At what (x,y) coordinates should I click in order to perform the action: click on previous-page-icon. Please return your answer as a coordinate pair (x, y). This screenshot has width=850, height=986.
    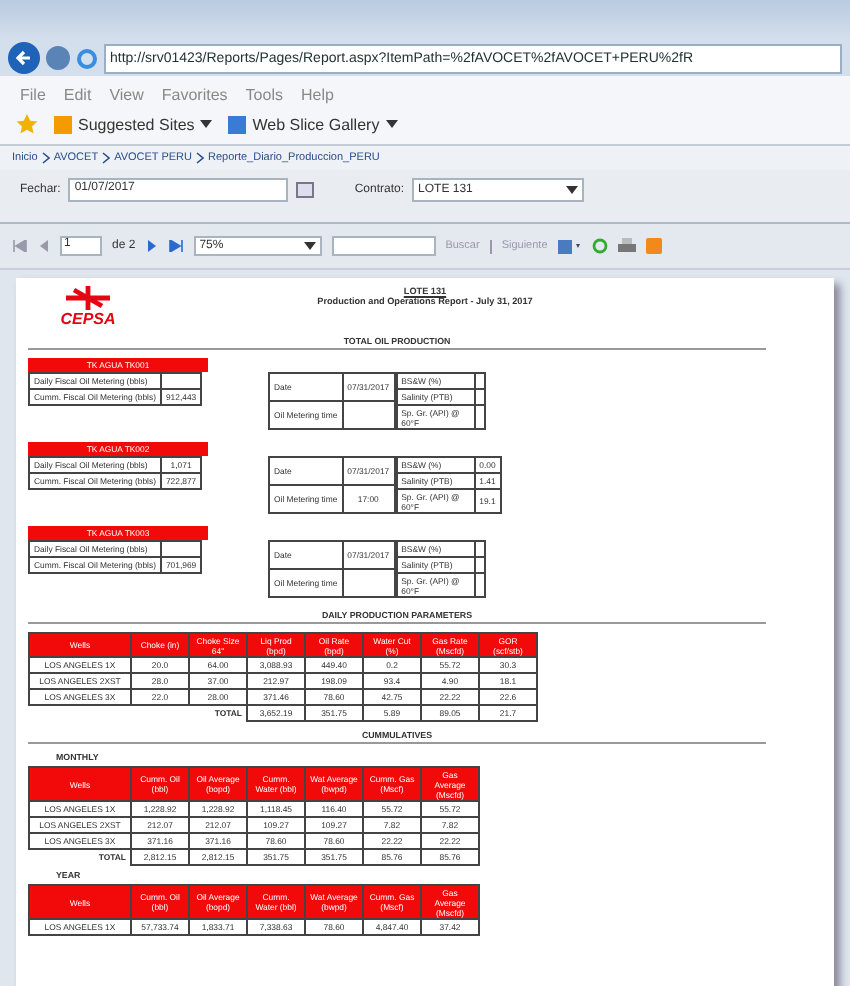
    Looking at the image, I should click on (44, 246).